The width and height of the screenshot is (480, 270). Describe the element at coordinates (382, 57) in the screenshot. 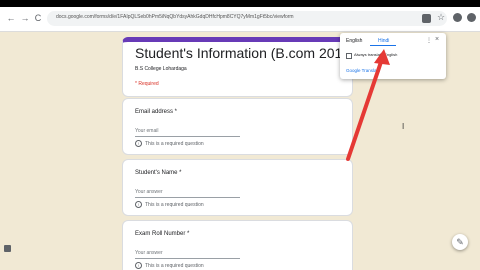

I see `arrow-head` at that location.